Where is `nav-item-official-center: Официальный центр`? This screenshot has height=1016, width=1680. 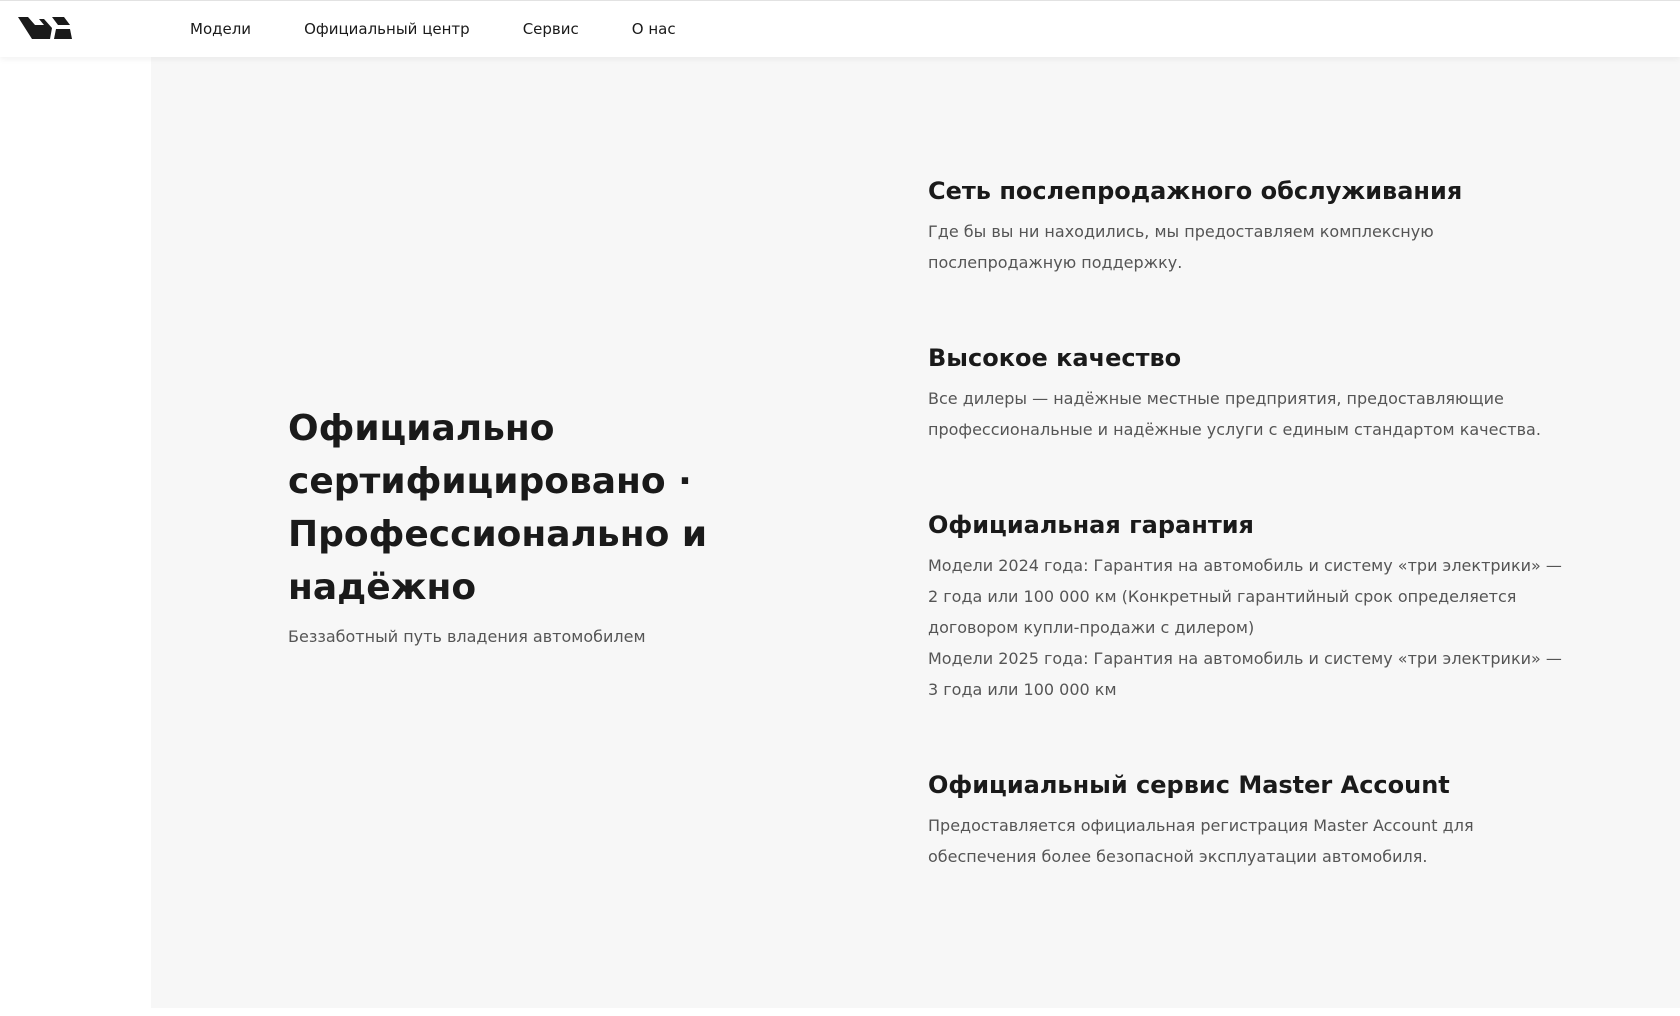 nav-item-official-center: Официальный центр is located at coordinates (387, 29).